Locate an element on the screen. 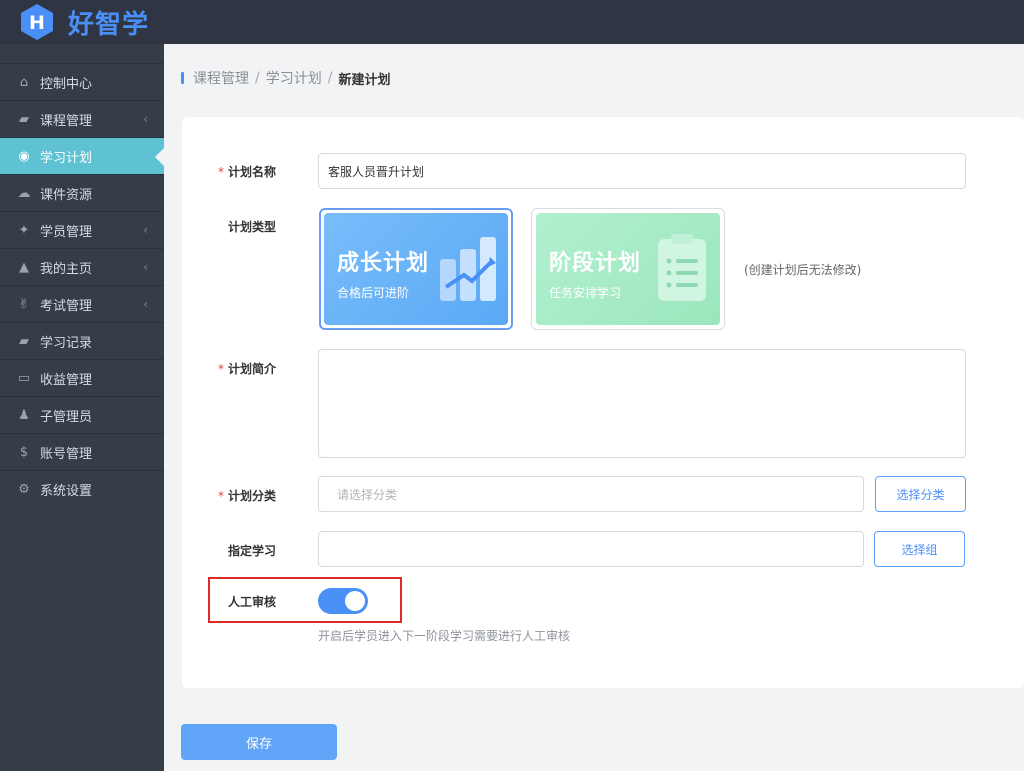 This screenshot has height=771, width=1024. graduation-cap-icon: ▲ is located at coordinates (24, 267).